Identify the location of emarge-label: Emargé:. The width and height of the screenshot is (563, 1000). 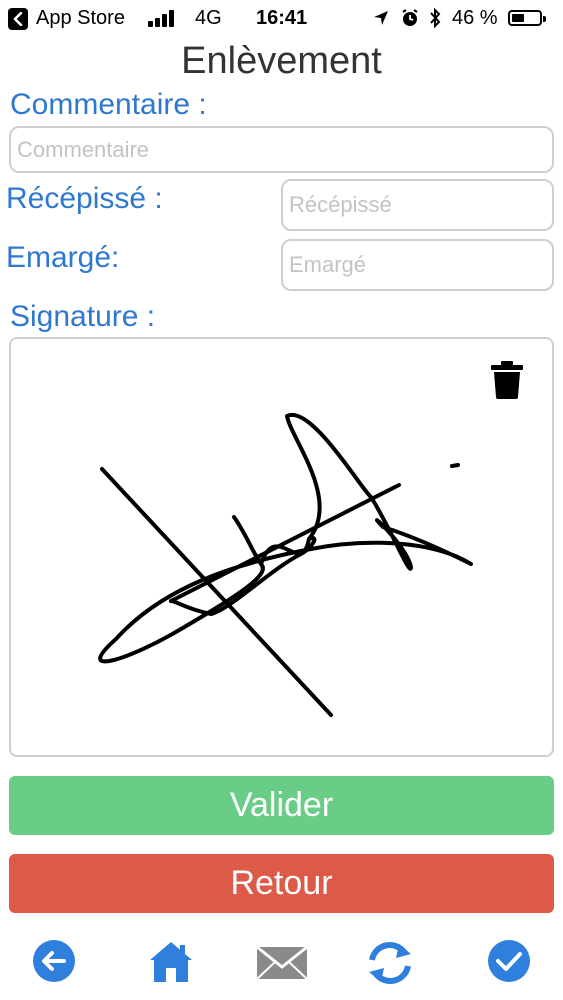
(63, 257).